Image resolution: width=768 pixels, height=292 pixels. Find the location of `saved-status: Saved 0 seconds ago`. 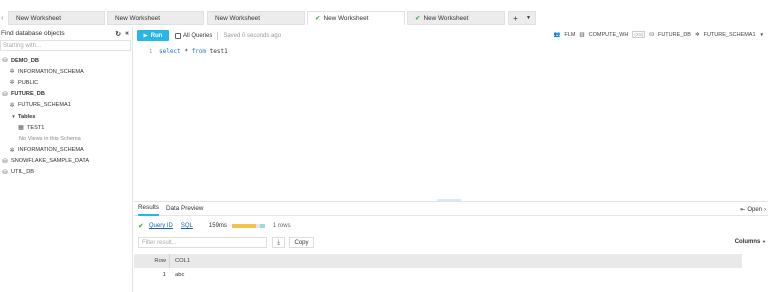

saved-status: Saved 0 seconds ago is located at coordinates (252, 35).